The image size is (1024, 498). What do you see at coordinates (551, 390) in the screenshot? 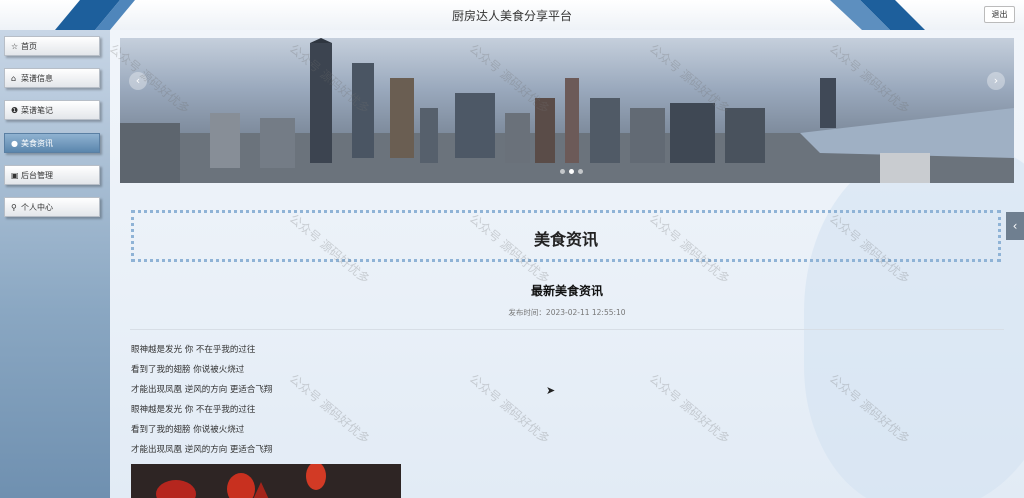
I see `mouse-cursor: ➤` at bounding box center [551, 390].